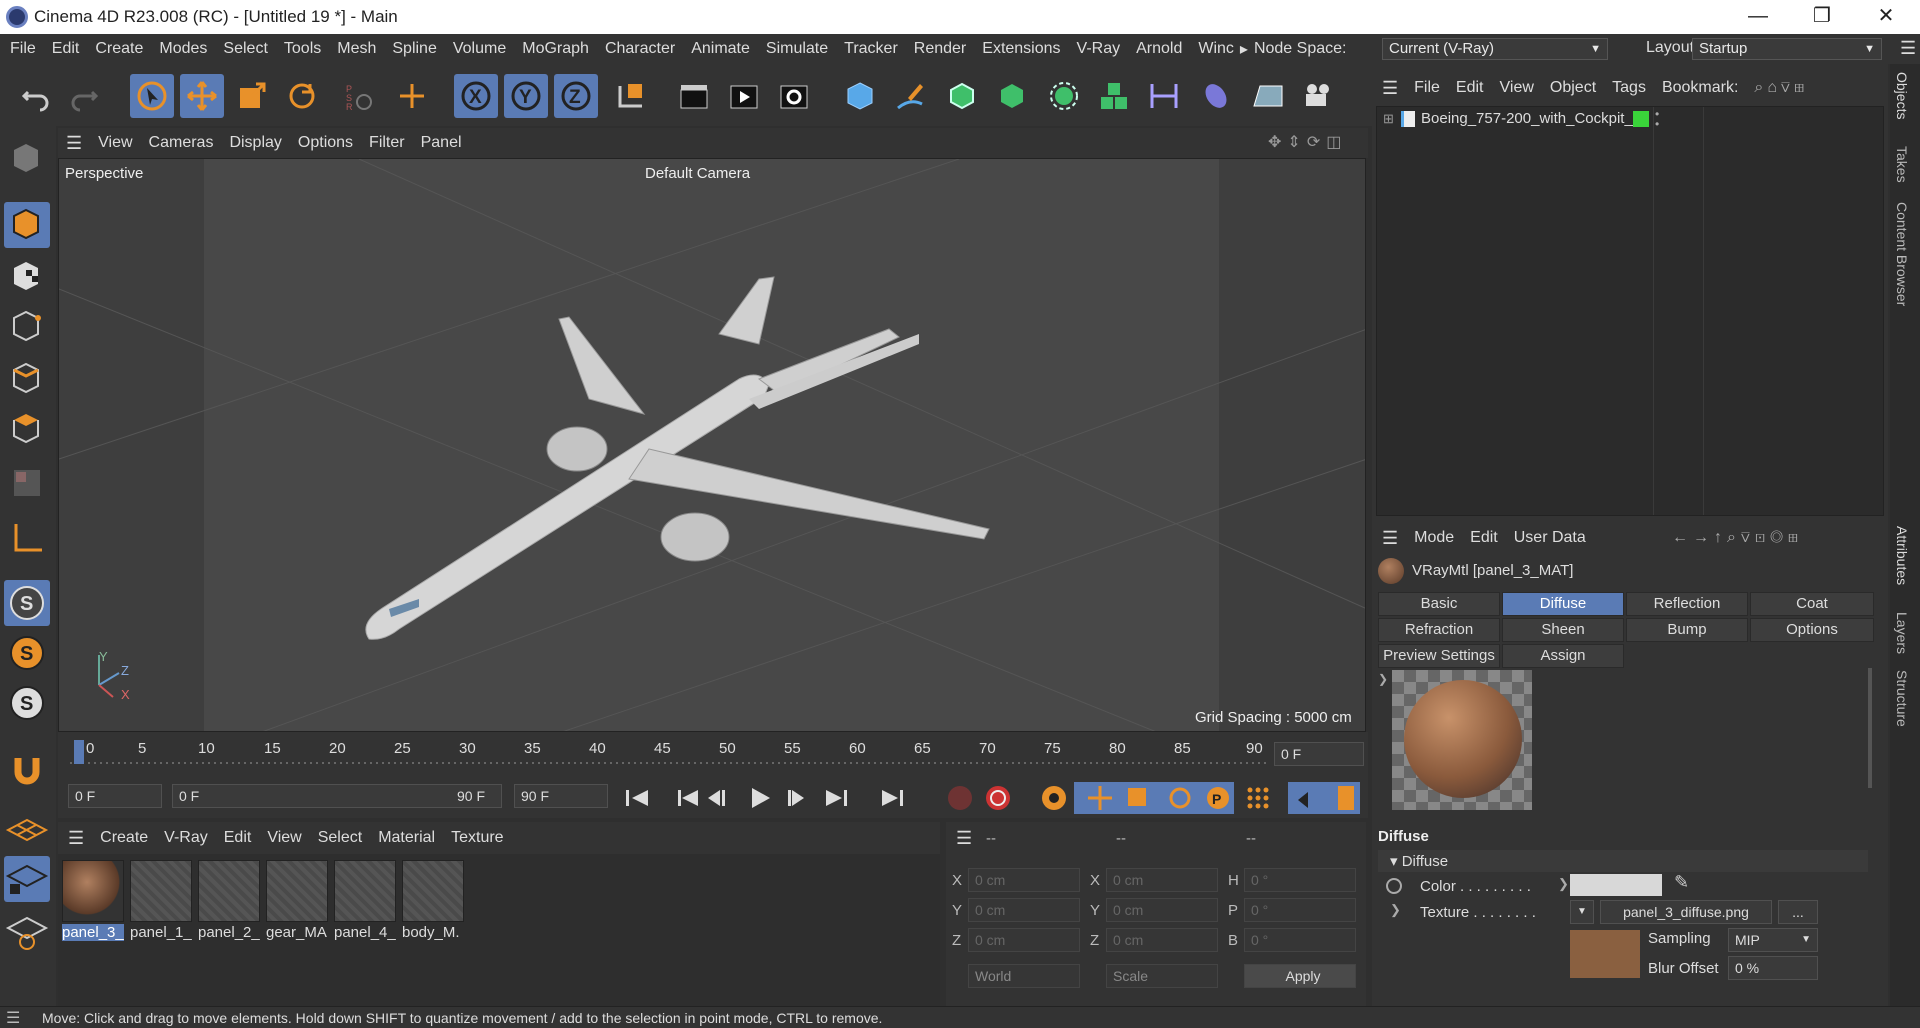 The height and width of the screenshot is (1028, 1920). Describe the element at coordinates (1470, 88) in the screenshot. I see `object-menu-edit: Edit` at that location.